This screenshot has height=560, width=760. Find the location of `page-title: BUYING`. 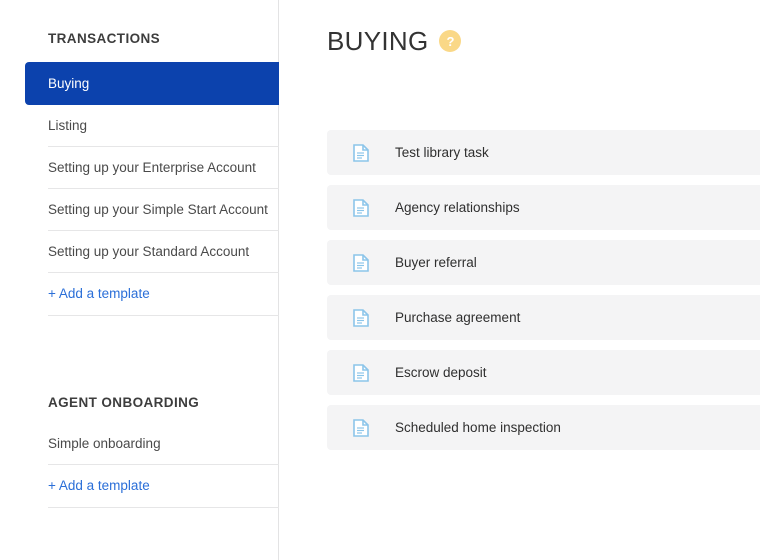

page-title: BUYING is located at coordinates (378, 41).